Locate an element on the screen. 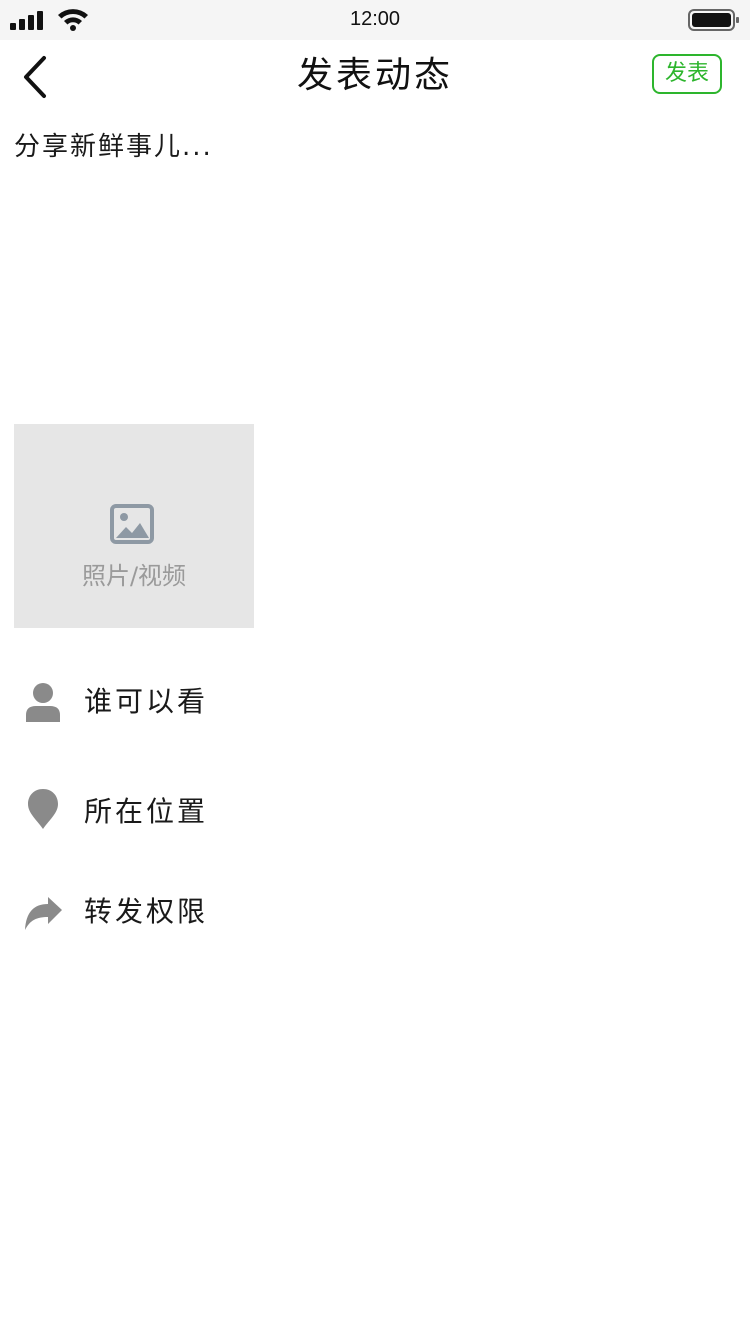 This screenshot has height=1334, width=750. option-label: 谁可以看 is located at coordinates (146, 701).